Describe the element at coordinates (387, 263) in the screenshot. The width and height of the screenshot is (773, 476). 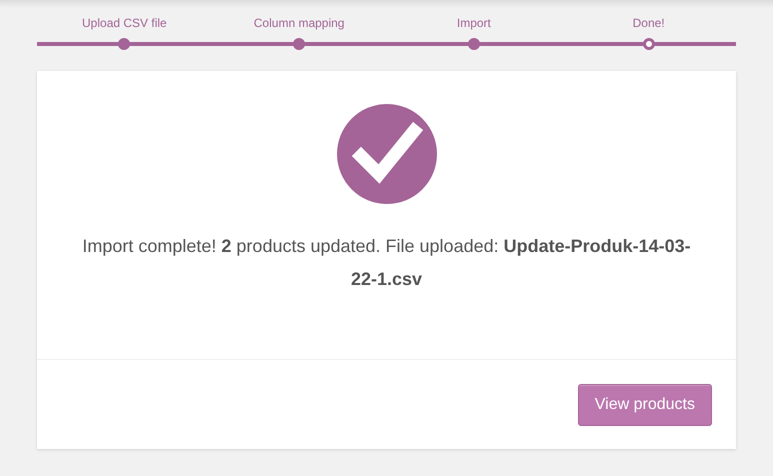
I see `import-message: Import complete! 2 products updated. File uploaded: Update-Produk-14-03-22-1.csv` at that location.